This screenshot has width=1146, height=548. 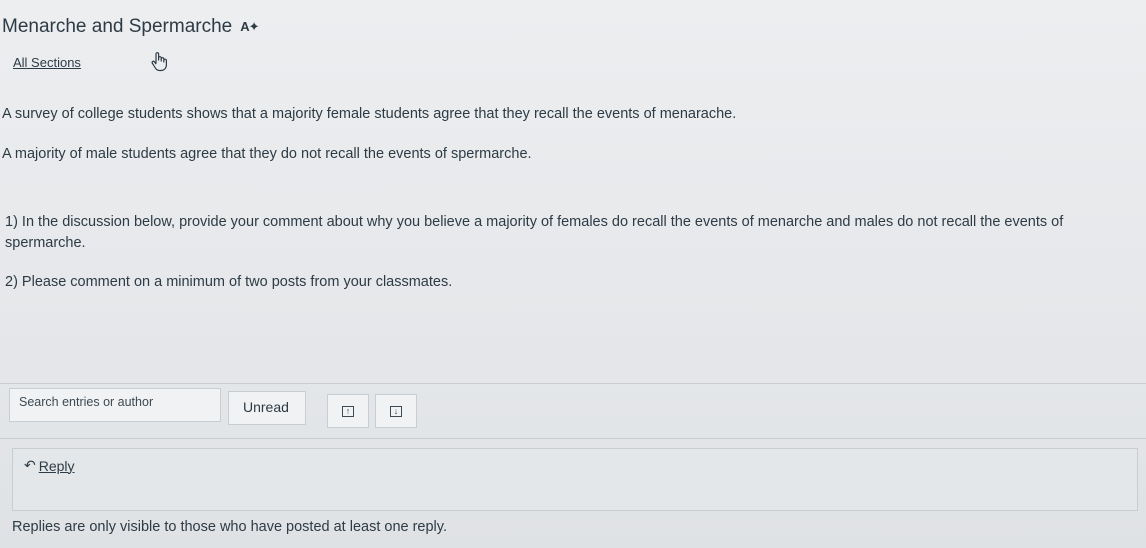 I want to click on expand-icon: ↑, so click(x=348, y=411).